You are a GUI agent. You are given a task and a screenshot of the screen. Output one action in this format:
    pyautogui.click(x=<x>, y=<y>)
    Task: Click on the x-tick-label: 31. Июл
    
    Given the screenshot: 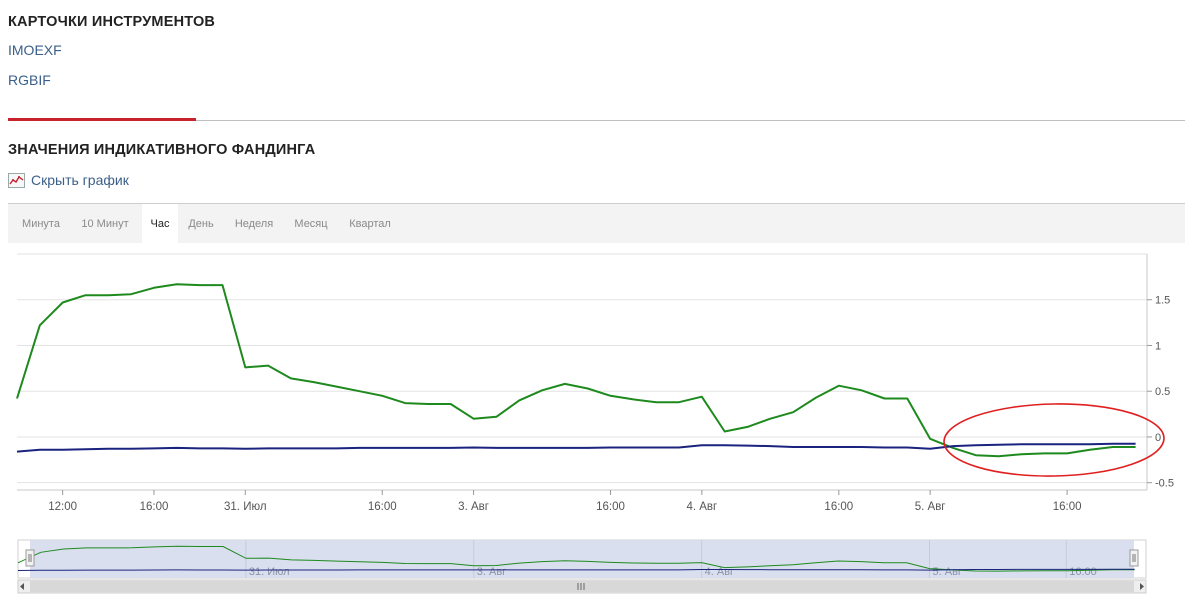 What is the action you would take?
    pyautogui.click(x=245, y=507)
    